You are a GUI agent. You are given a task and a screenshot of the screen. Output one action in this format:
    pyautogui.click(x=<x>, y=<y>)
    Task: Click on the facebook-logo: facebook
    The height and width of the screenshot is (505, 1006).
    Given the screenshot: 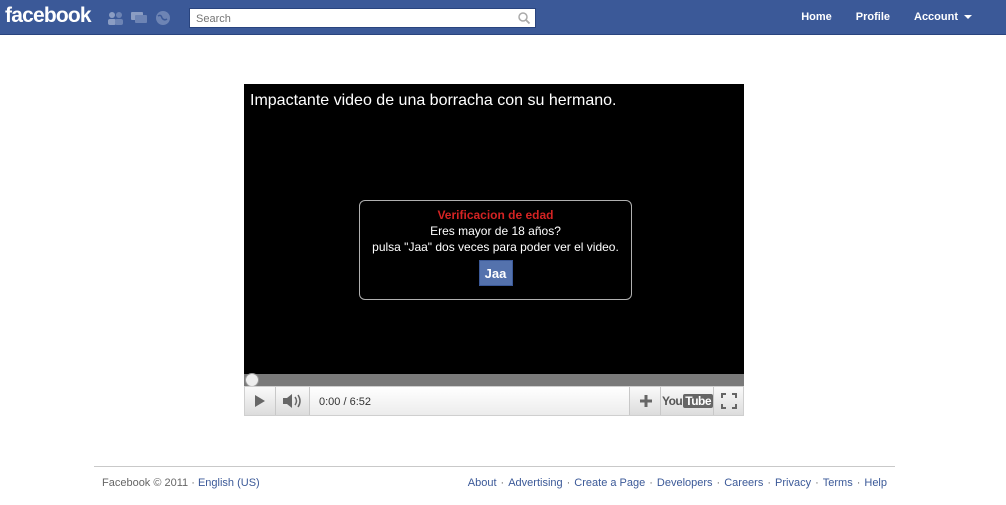 What is the action you would take?
    pyautogui.click(x=48, y=16)
    